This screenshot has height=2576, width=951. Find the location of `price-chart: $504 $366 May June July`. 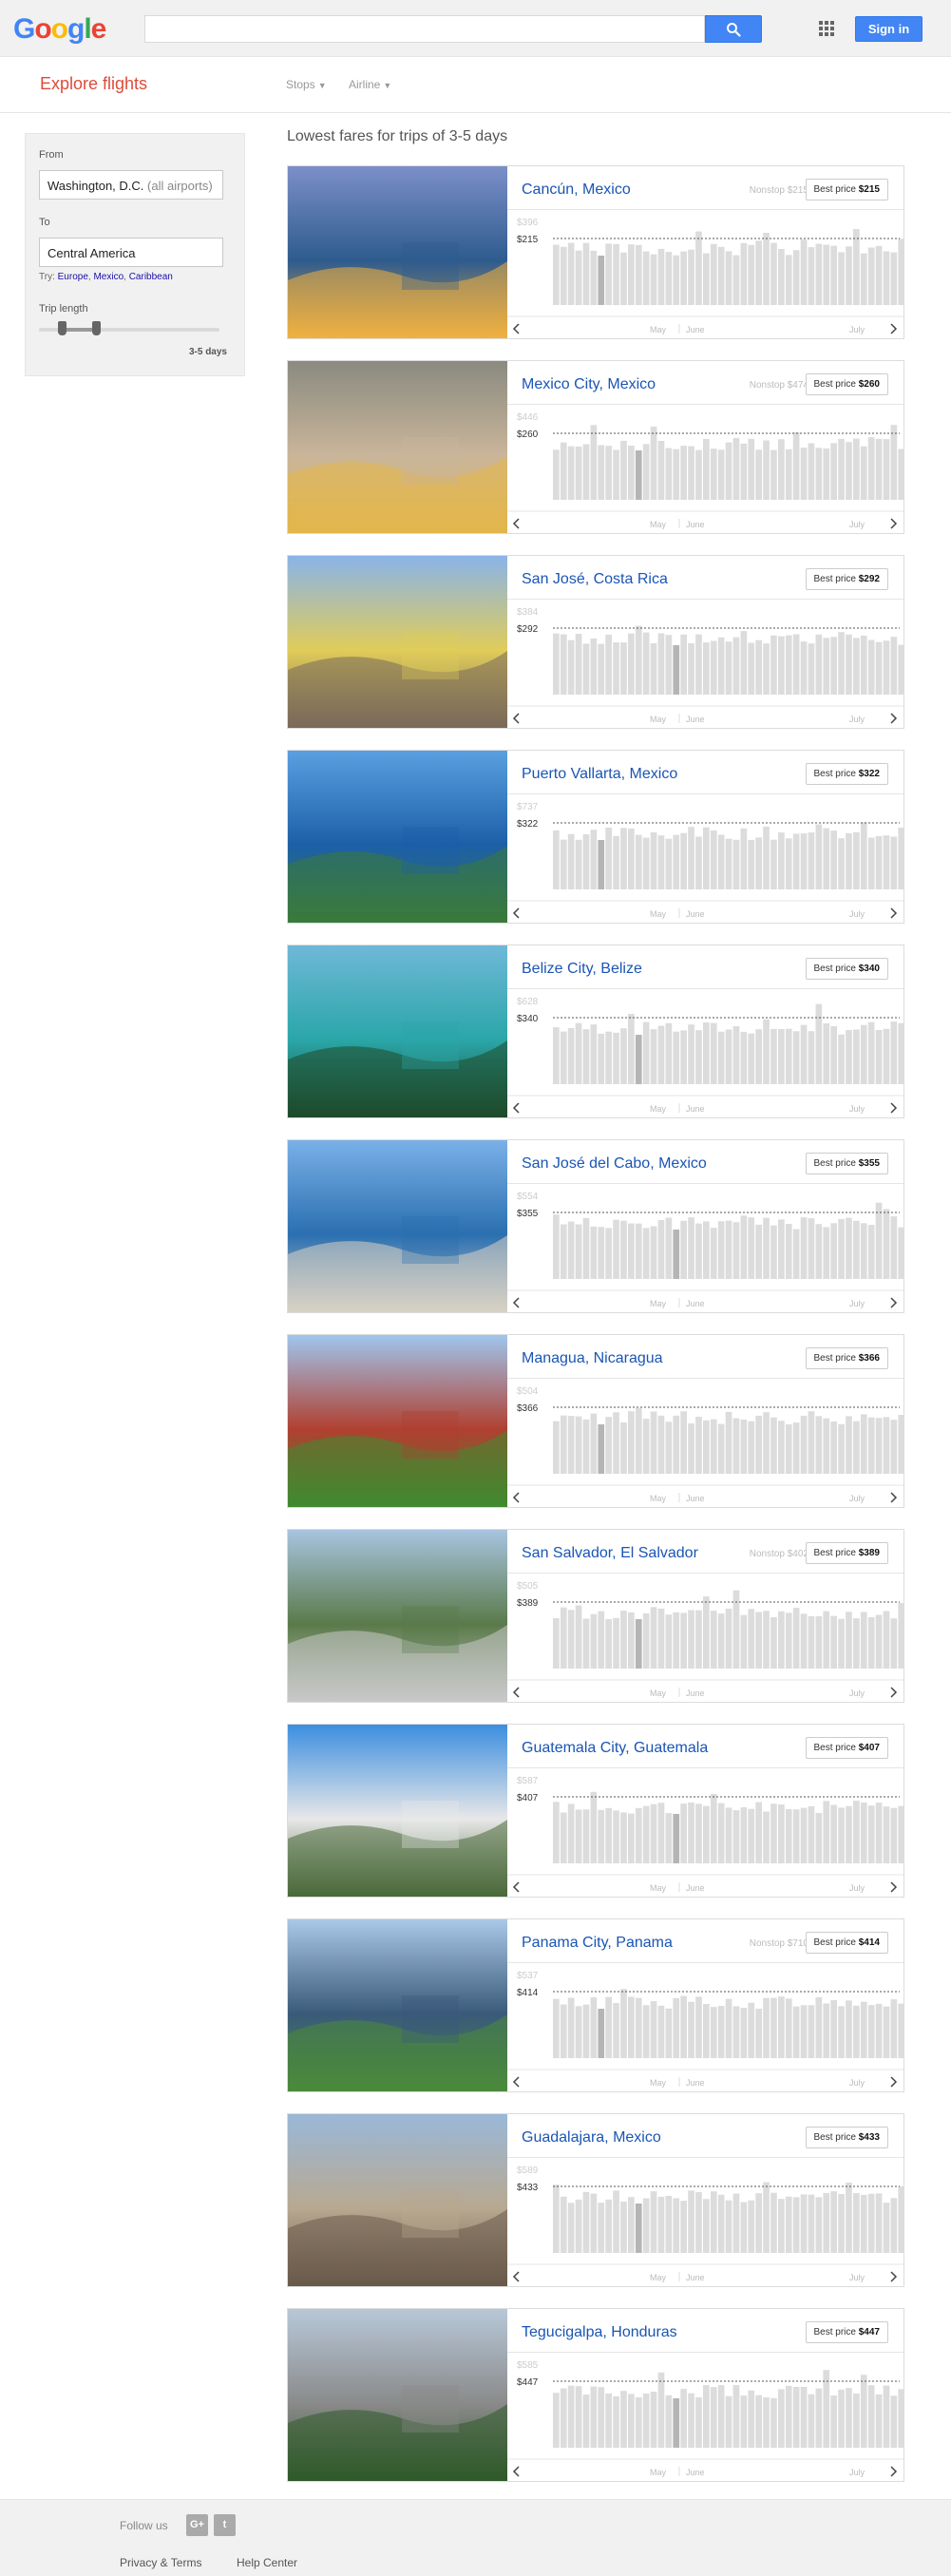

price-chart: $504 $366 May June July is located at coordinates (705, 1442).